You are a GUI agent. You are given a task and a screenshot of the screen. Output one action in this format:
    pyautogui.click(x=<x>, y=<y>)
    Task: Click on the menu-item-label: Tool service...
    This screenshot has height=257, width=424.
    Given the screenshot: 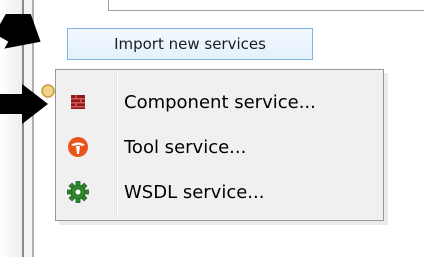 What is the action you would take?
    pyautogui.click(x=185, y=147)
    